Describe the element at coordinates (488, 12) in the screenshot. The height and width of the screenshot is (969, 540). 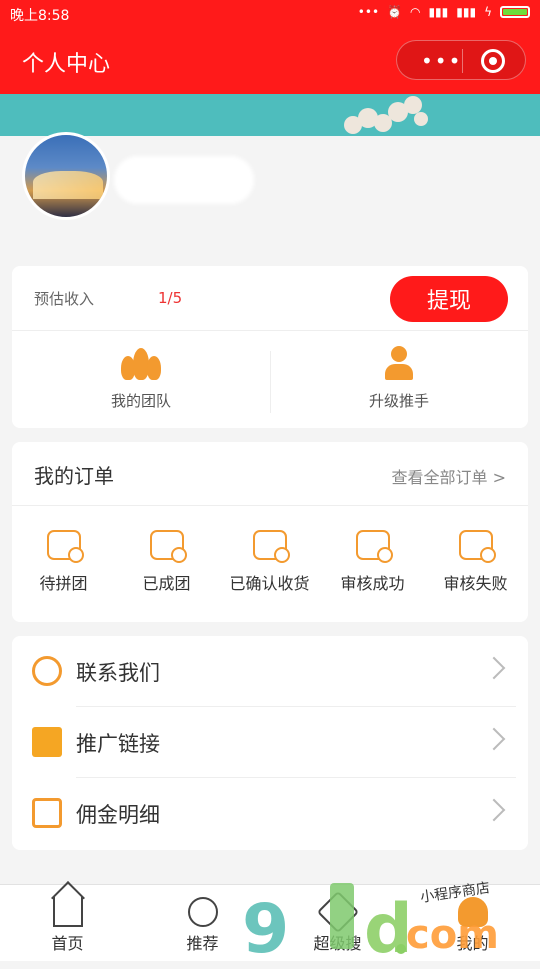
I see `charging-icon: ϟ` at that location.